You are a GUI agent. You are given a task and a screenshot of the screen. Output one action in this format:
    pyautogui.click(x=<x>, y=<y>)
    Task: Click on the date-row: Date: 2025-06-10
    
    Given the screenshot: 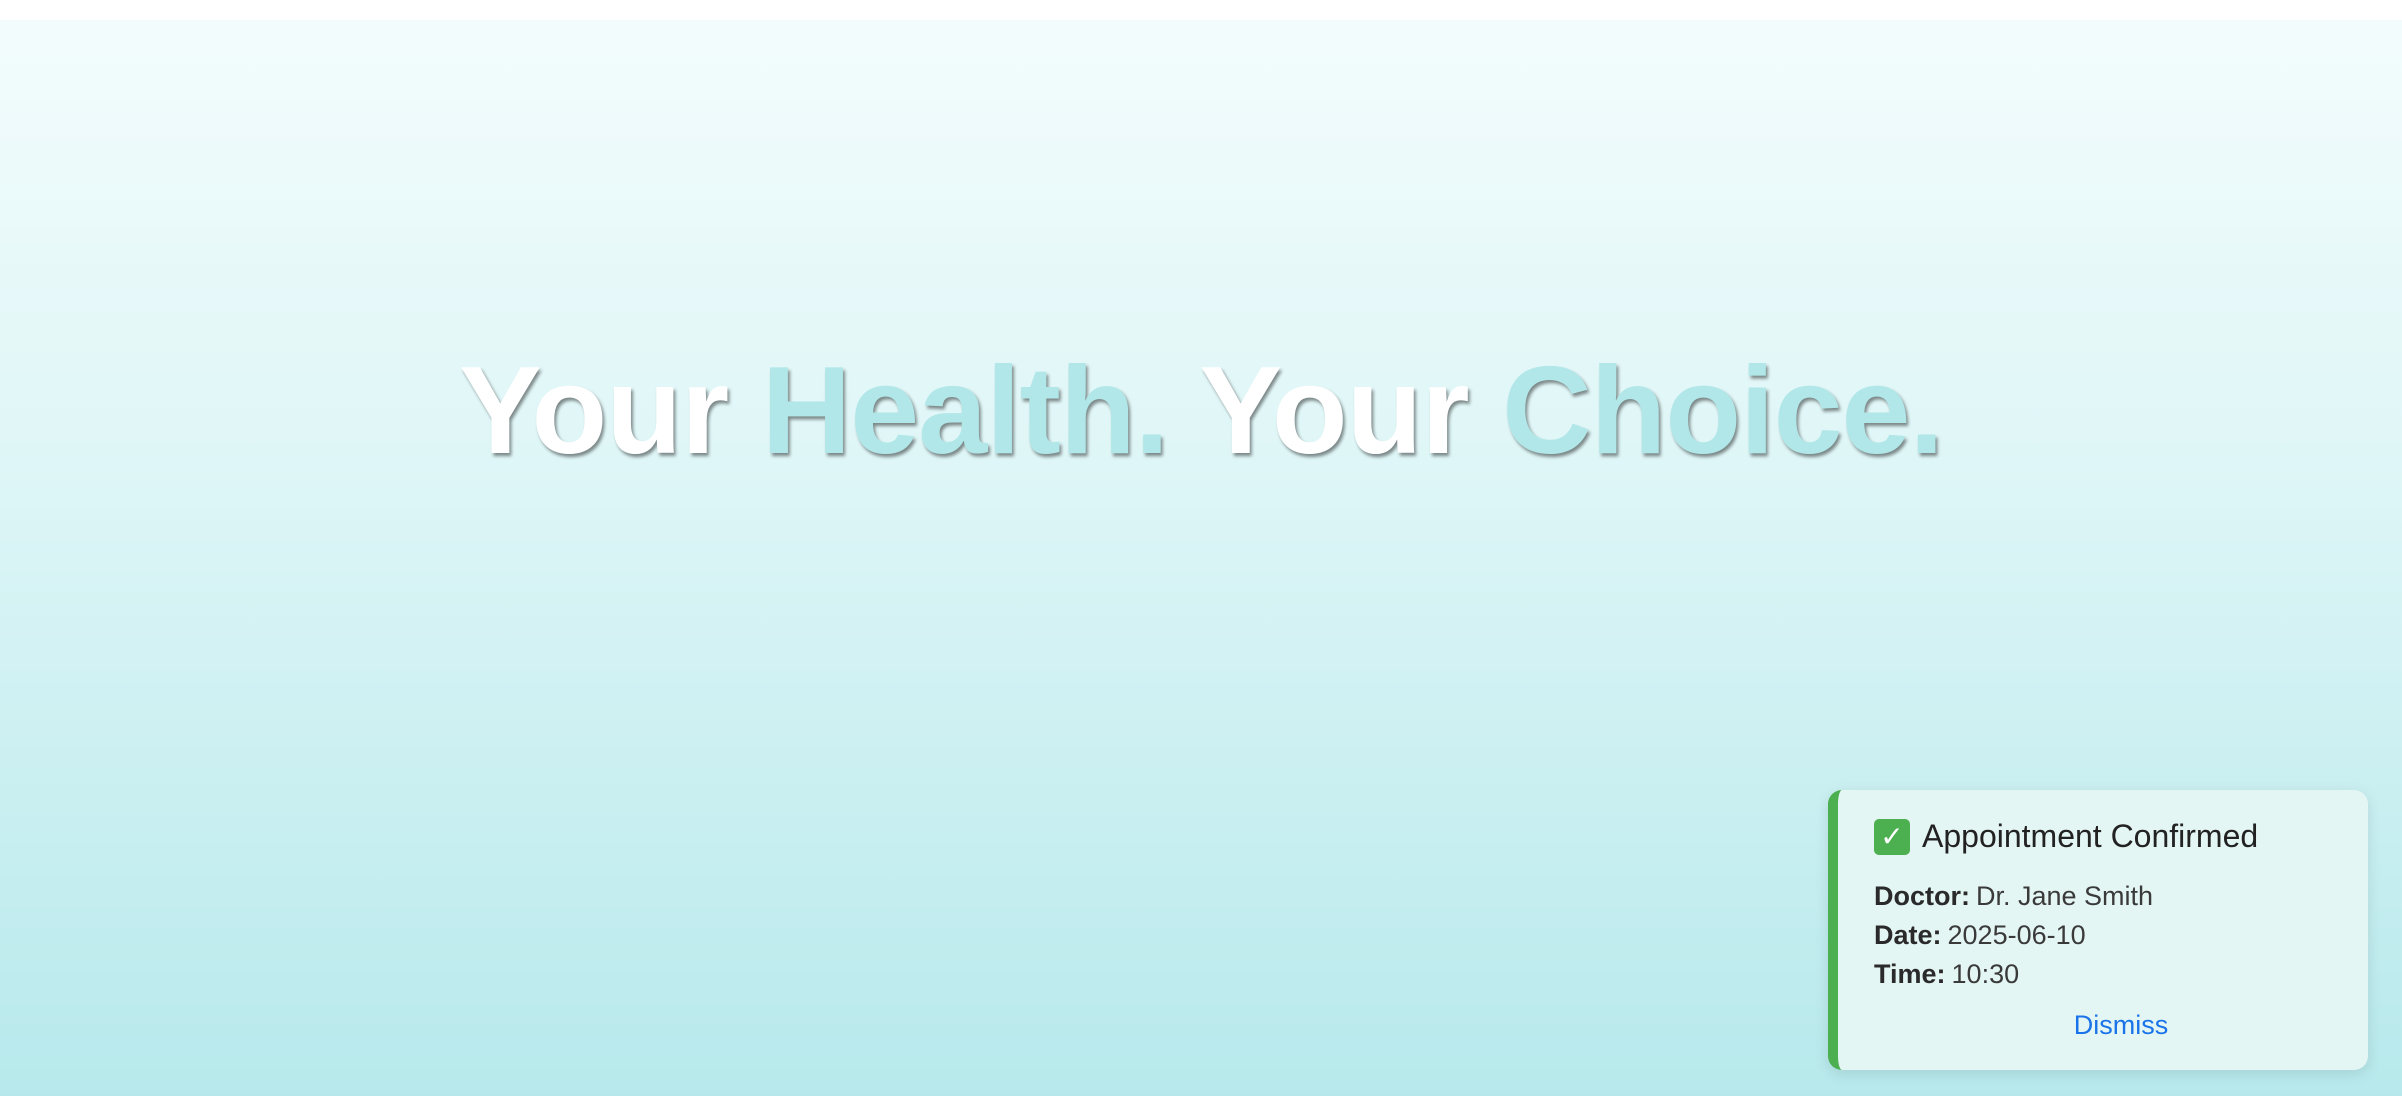 What is the action you would take?
    pyautogui.click(x=2103, y=935)
    